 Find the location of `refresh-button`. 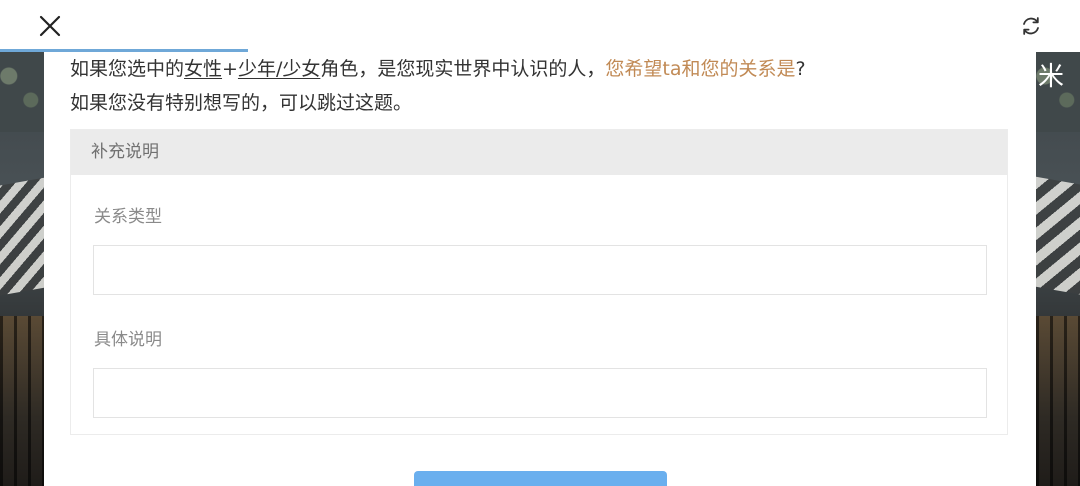

refresh-button is located at coordinates (1031, 26).